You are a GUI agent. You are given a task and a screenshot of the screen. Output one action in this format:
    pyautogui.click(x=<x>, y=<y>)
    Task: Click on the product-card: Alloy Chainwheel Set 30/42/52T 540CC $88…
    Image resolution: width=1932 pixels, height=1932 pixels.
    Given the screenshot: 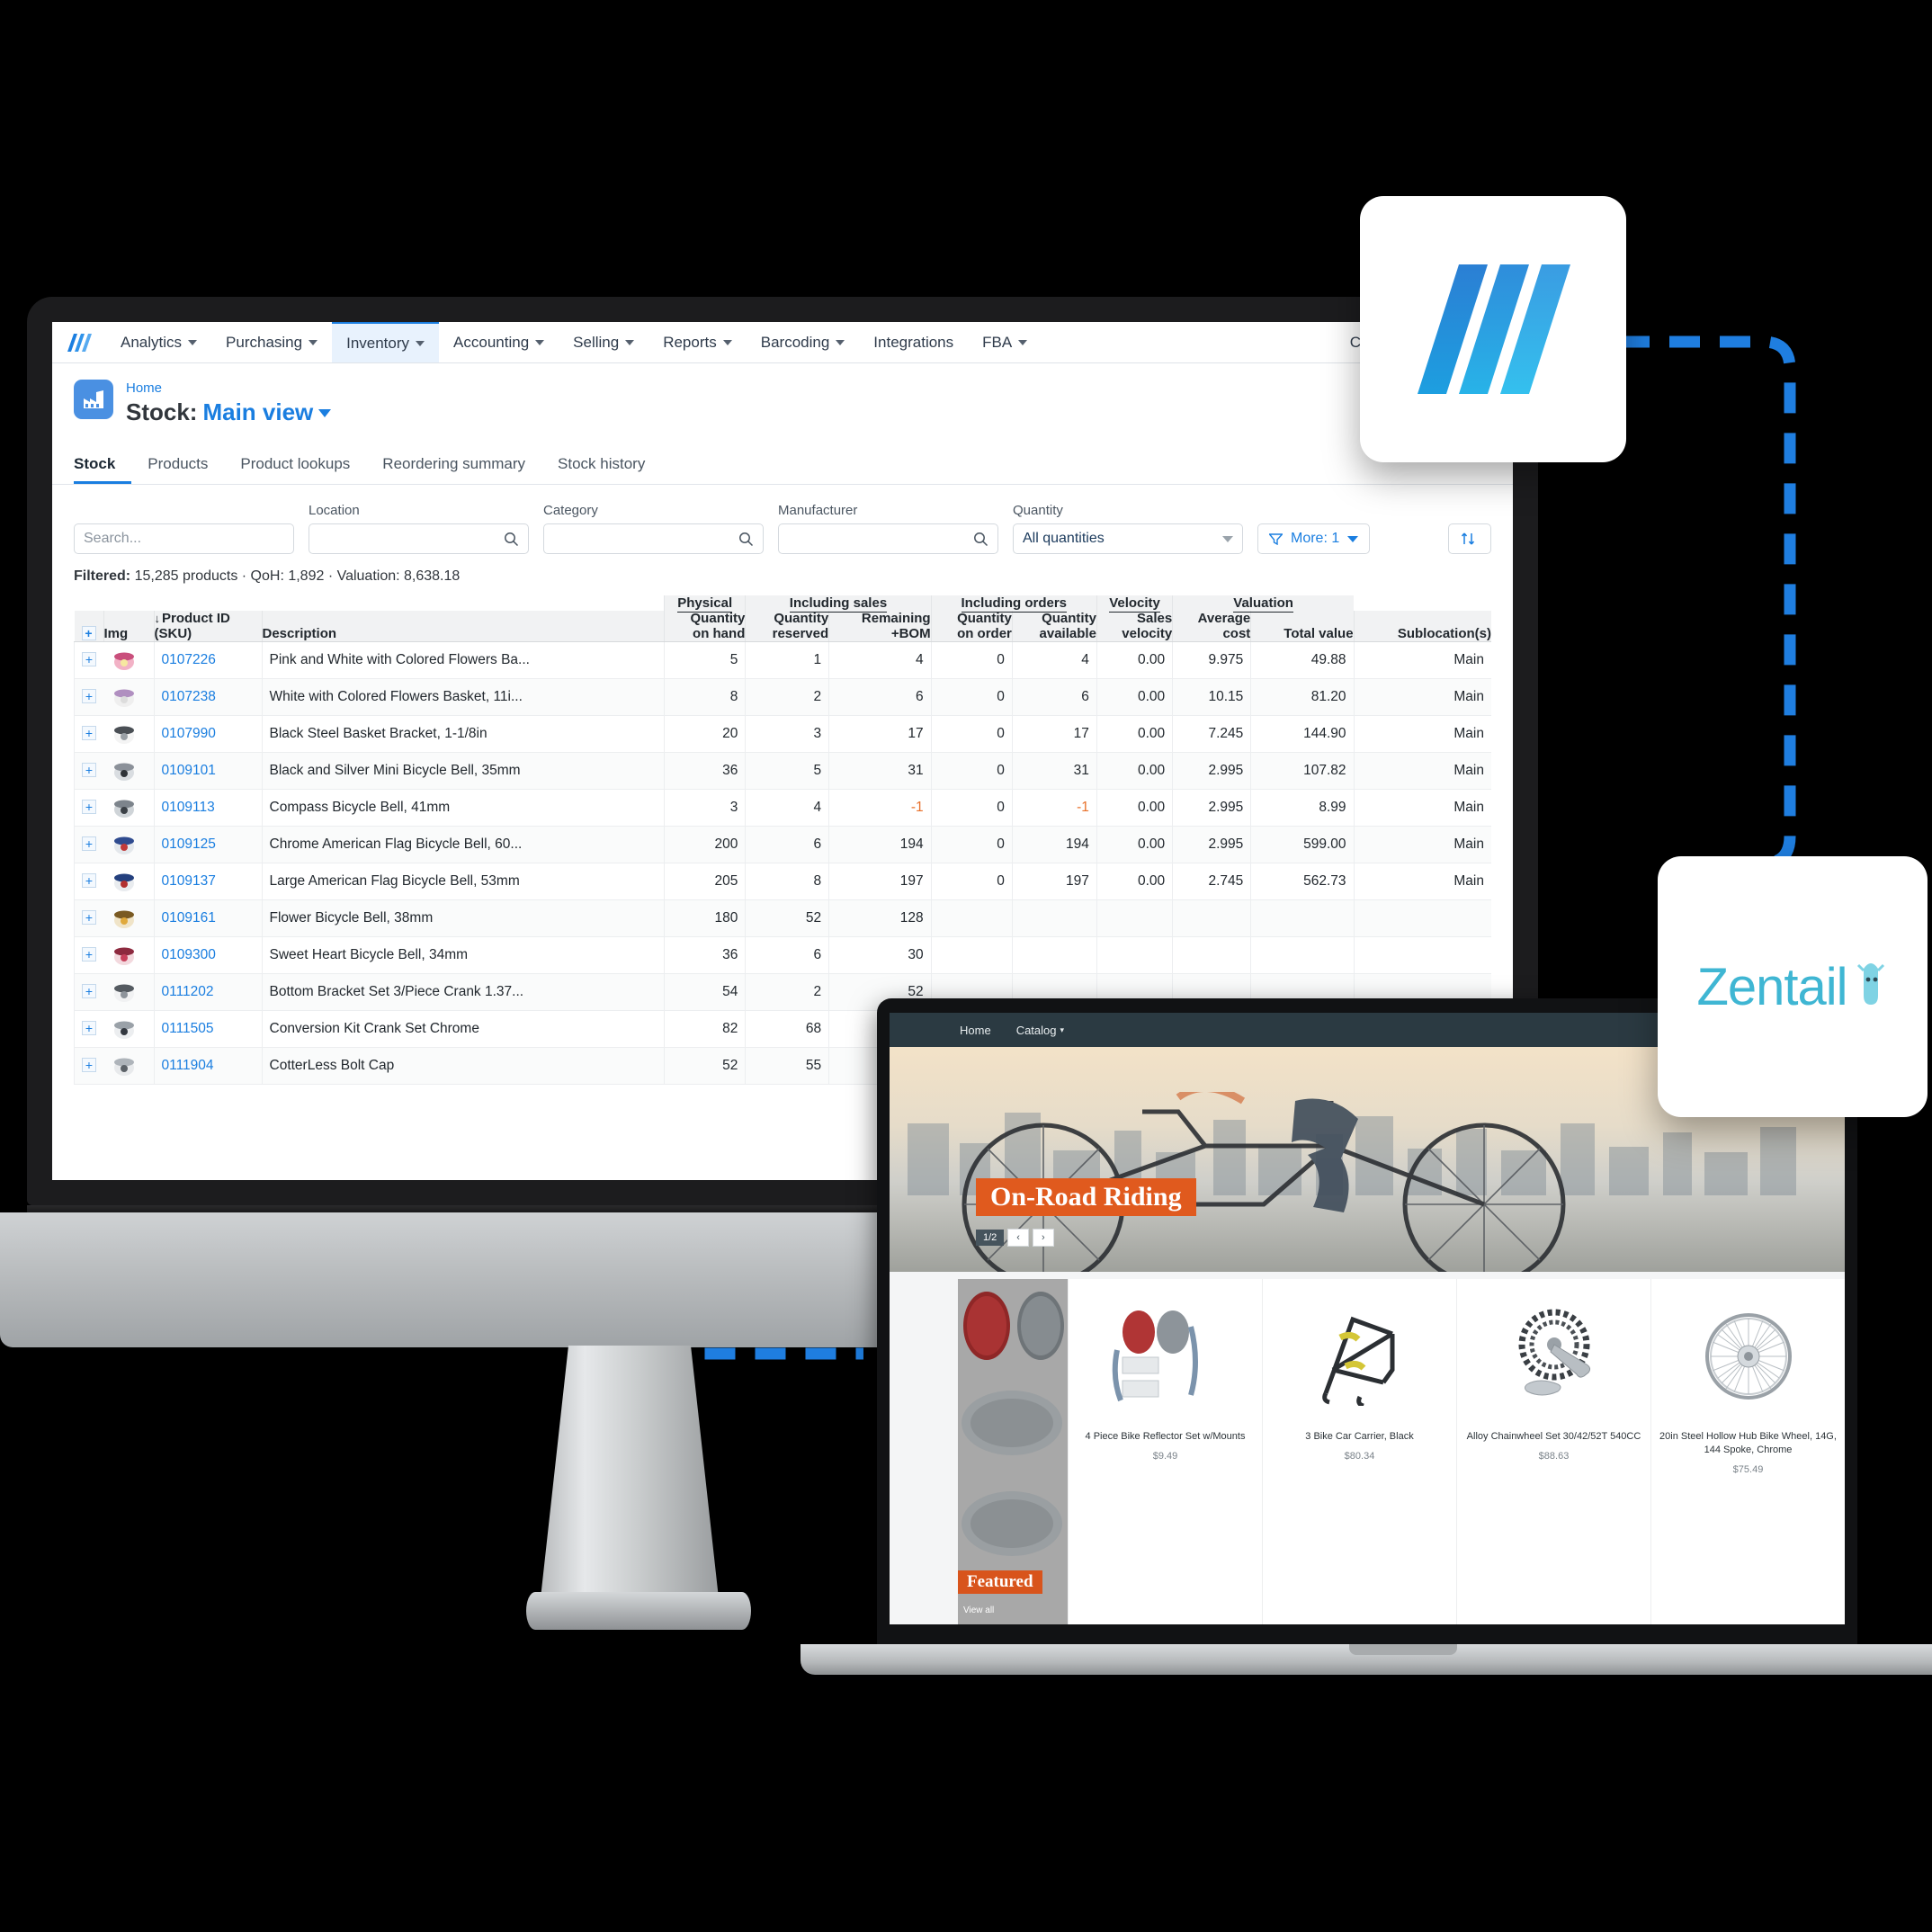 What is the action you would take?
    pyautogui.click(x=1553, y=1451)
    